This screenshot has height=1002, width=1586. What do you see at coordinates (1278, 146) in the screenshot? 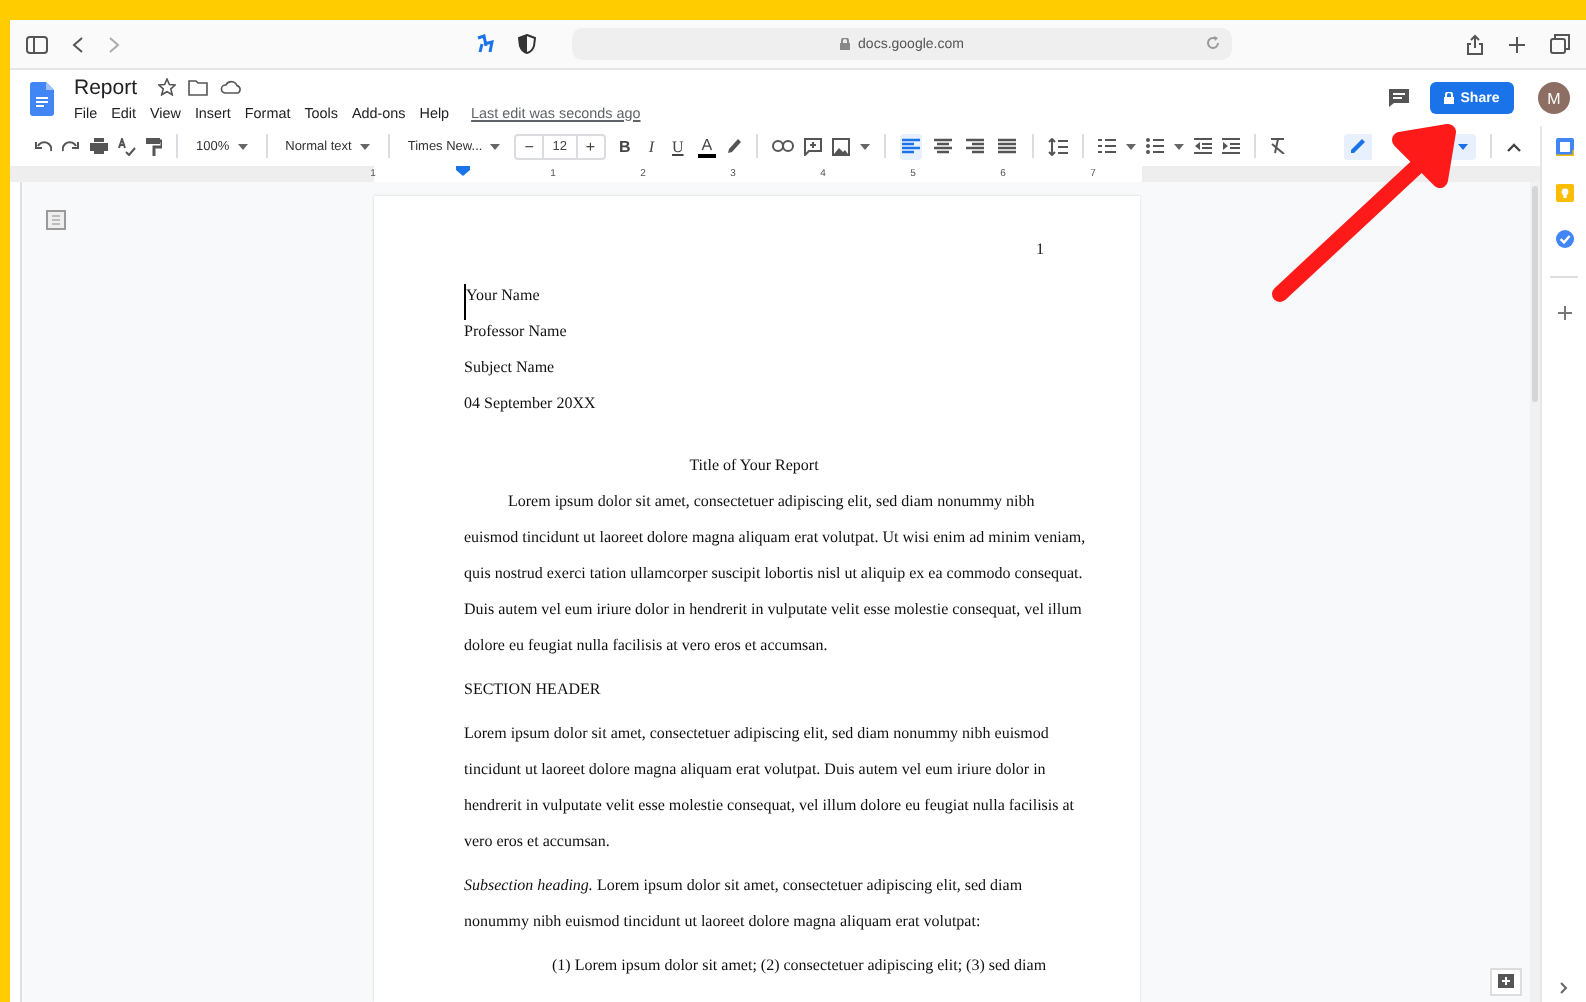
I see `clear-formatting-icon` at bounding box center [1278, 146].